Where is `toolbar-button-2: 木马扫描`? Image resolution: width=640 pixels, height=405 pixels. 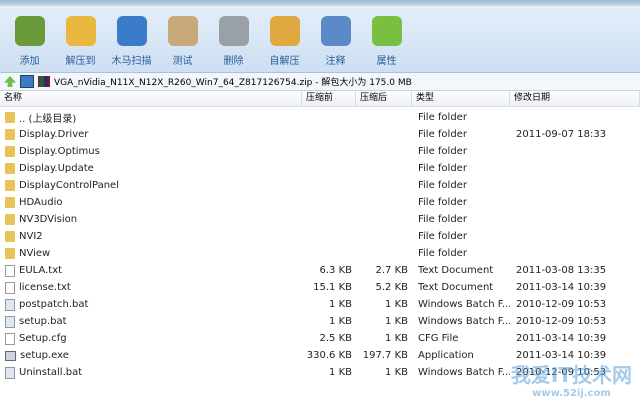
toolbar-button-2: 木马扫描 is located at coordinates (131, 39).